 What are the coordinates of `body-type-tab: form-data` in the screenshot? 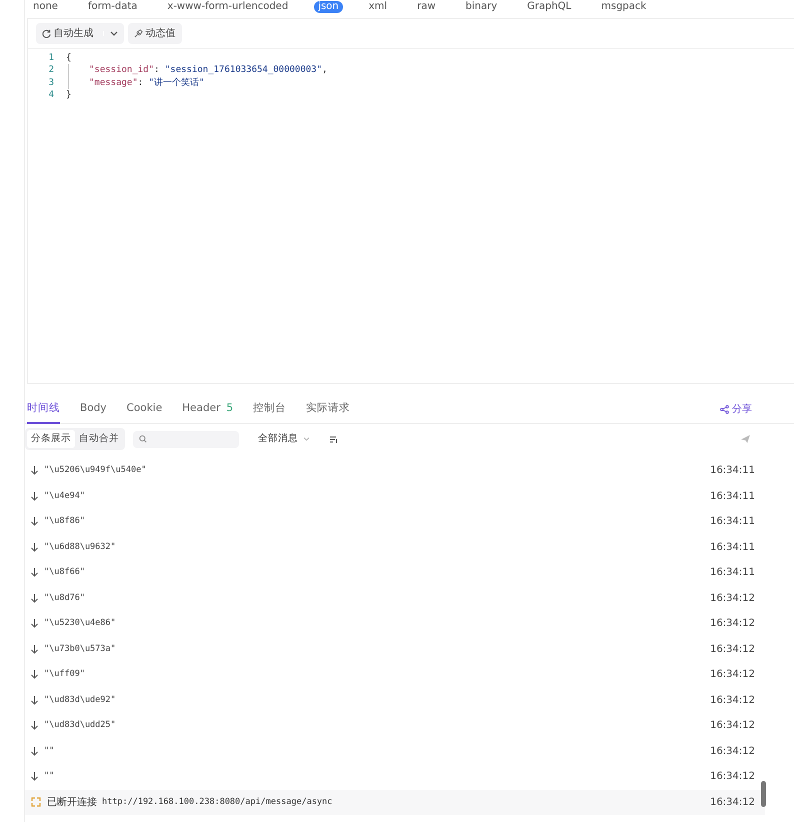 It's located at (113, 7).